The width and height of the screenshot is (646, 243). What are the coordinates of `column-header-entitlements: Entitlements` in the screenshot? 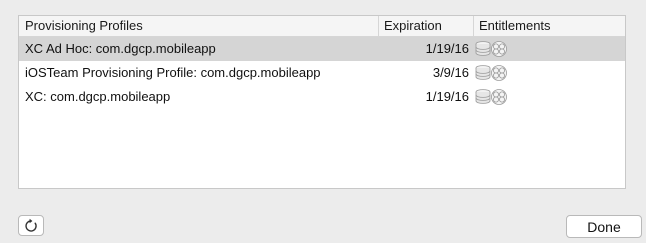 It's located at (549, 26).